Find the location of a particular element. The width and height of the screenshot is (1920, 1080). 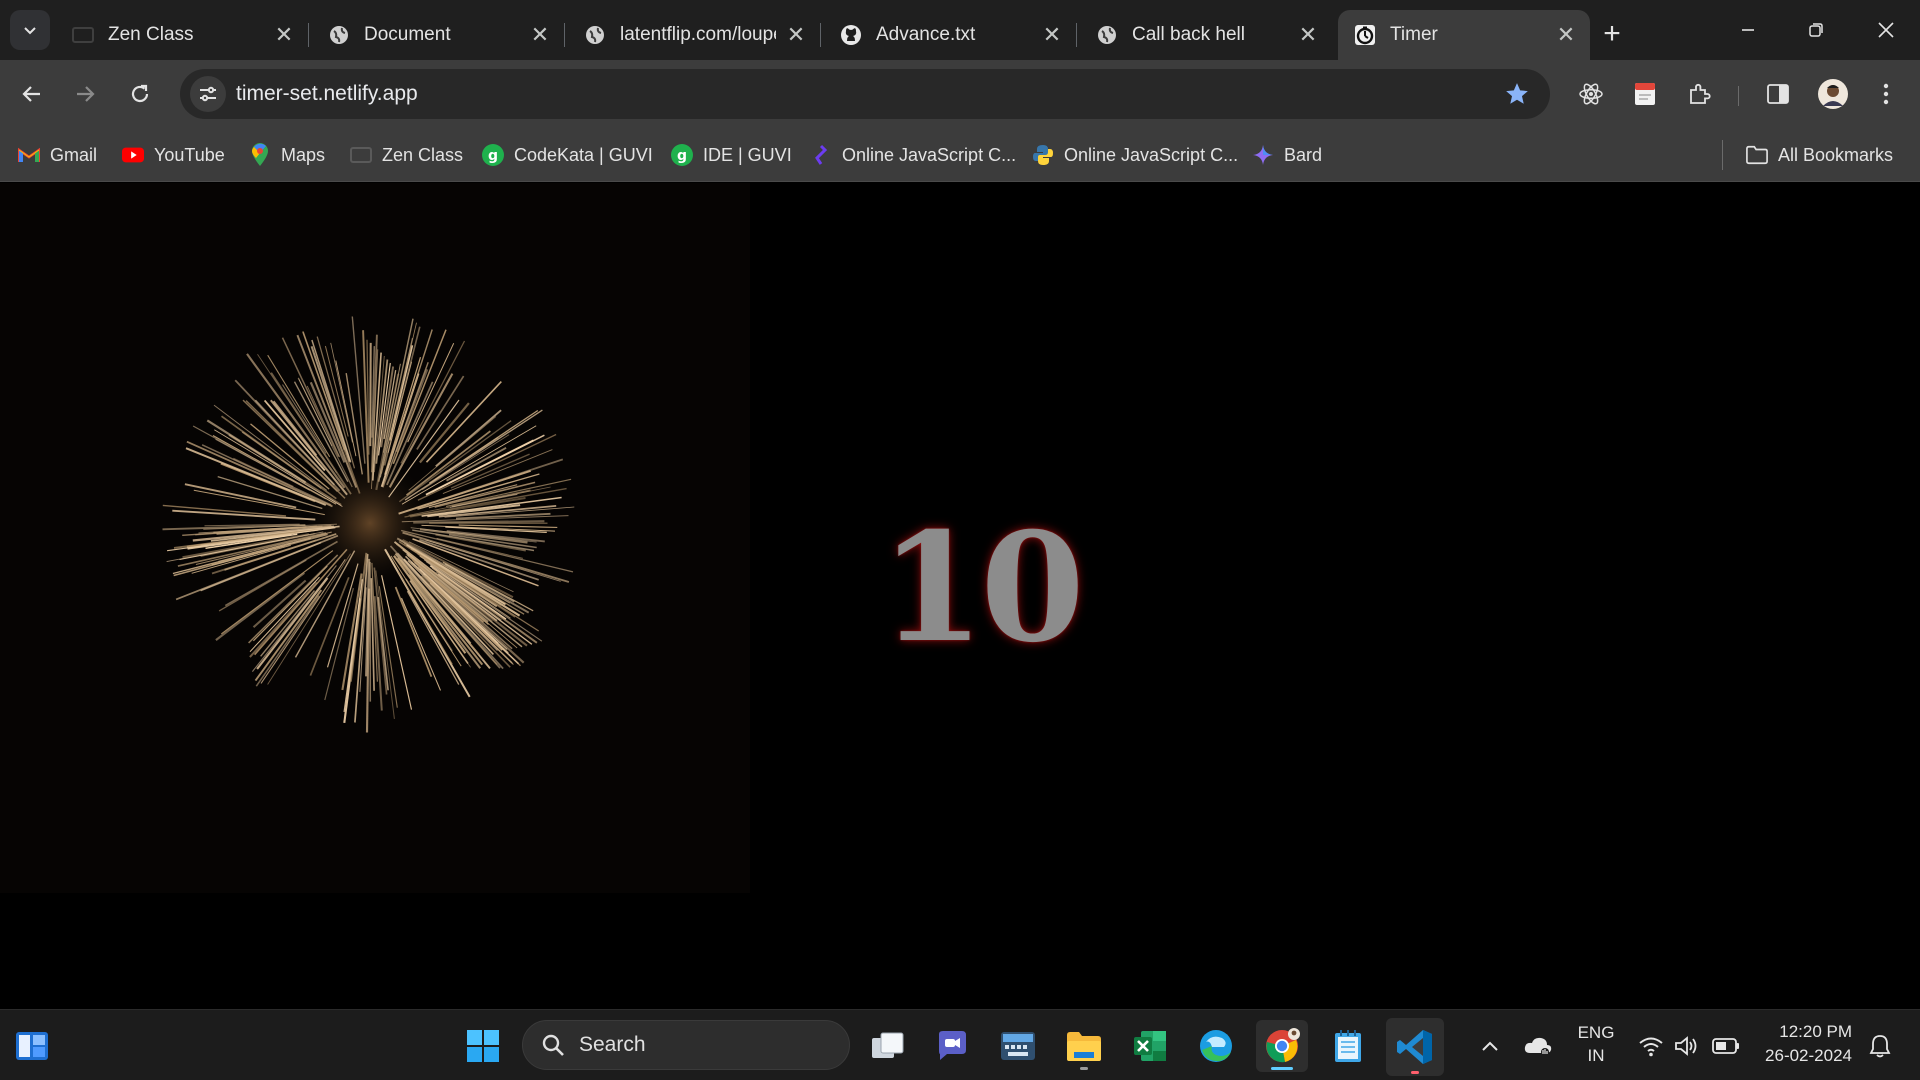

bookmark-codekata-guvi: g CodeKata | GUVI is located at coordinates (567, 155).